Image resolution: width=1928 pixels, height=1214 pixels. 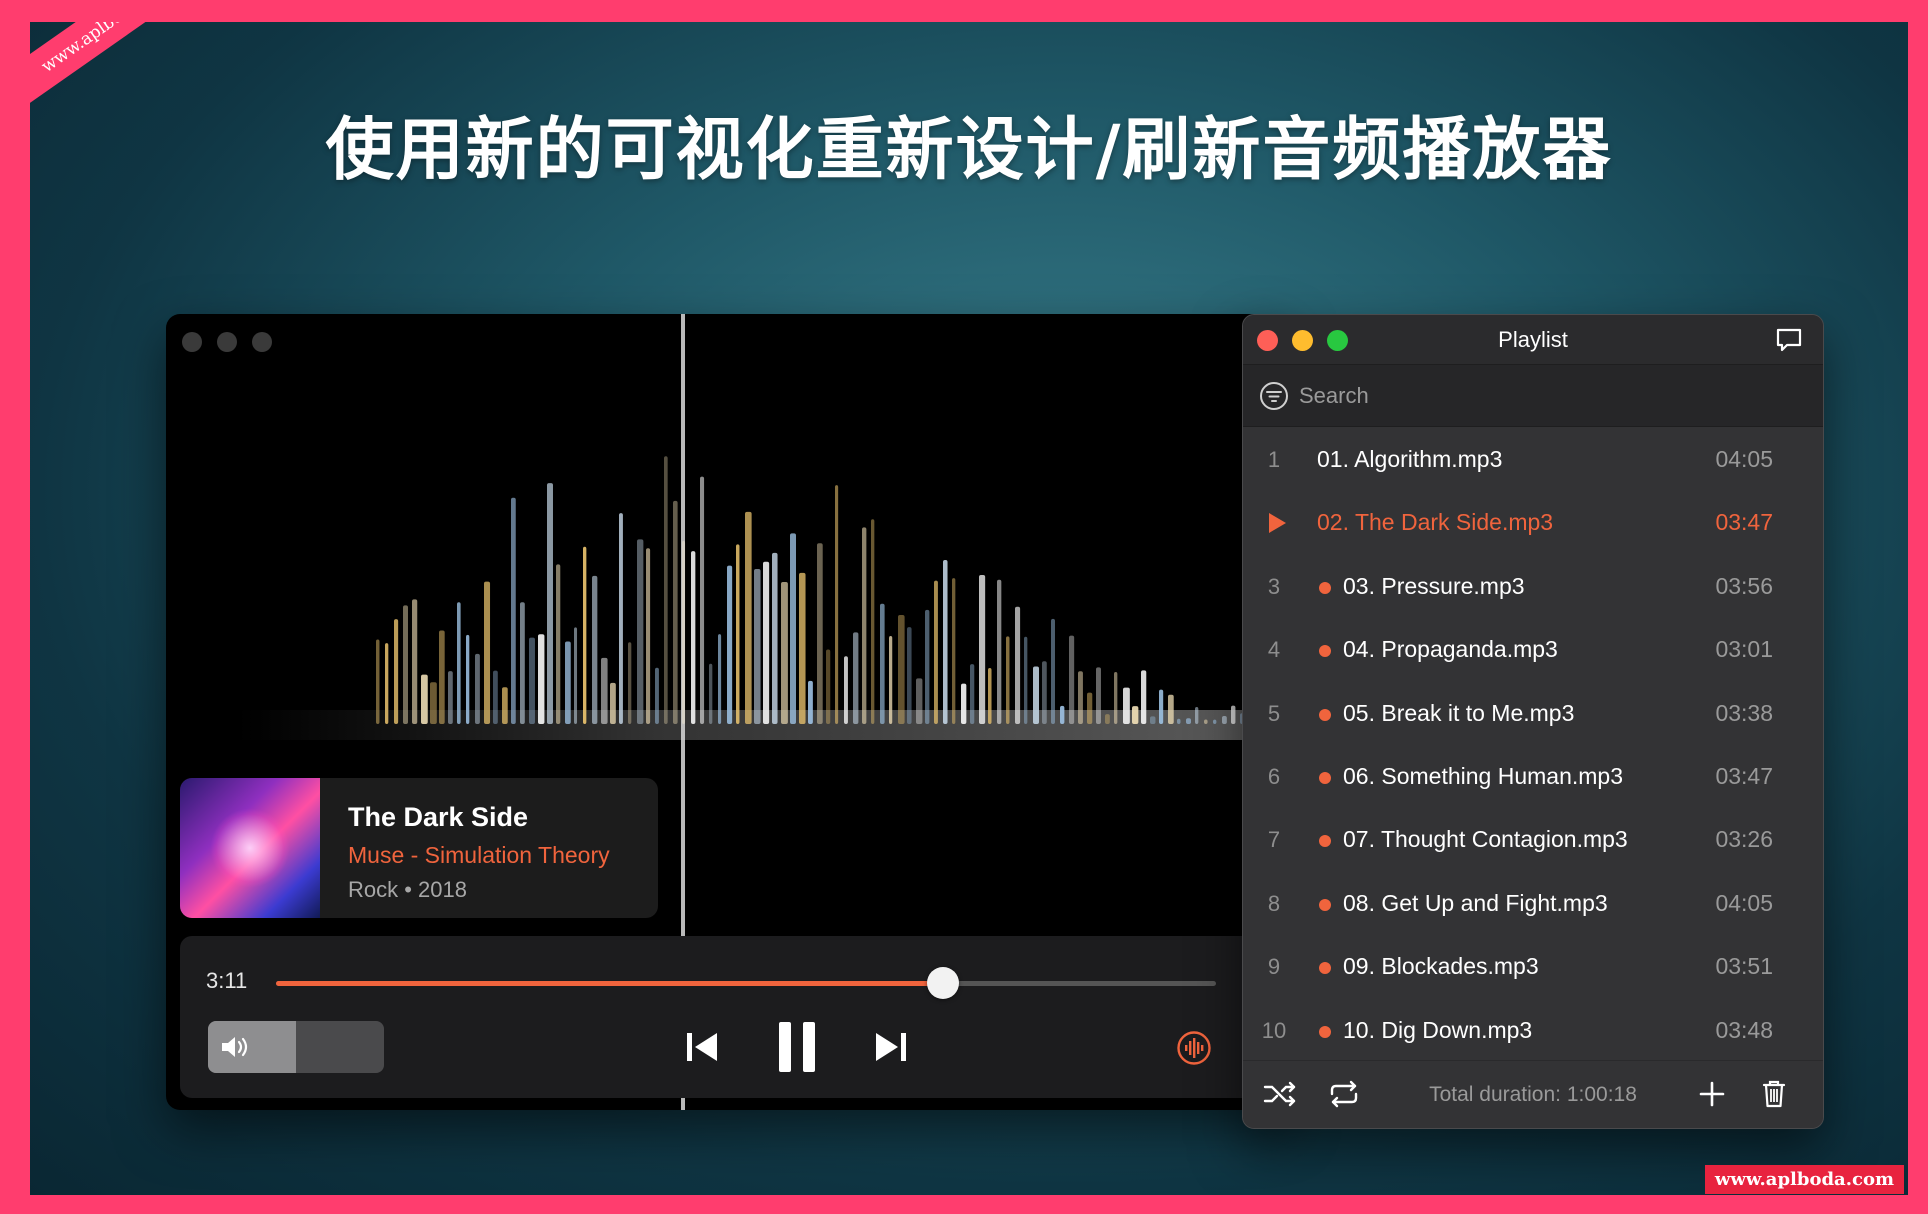 I want to click on playlist-titlebar: Playlist, so click(x=1533, y=340).